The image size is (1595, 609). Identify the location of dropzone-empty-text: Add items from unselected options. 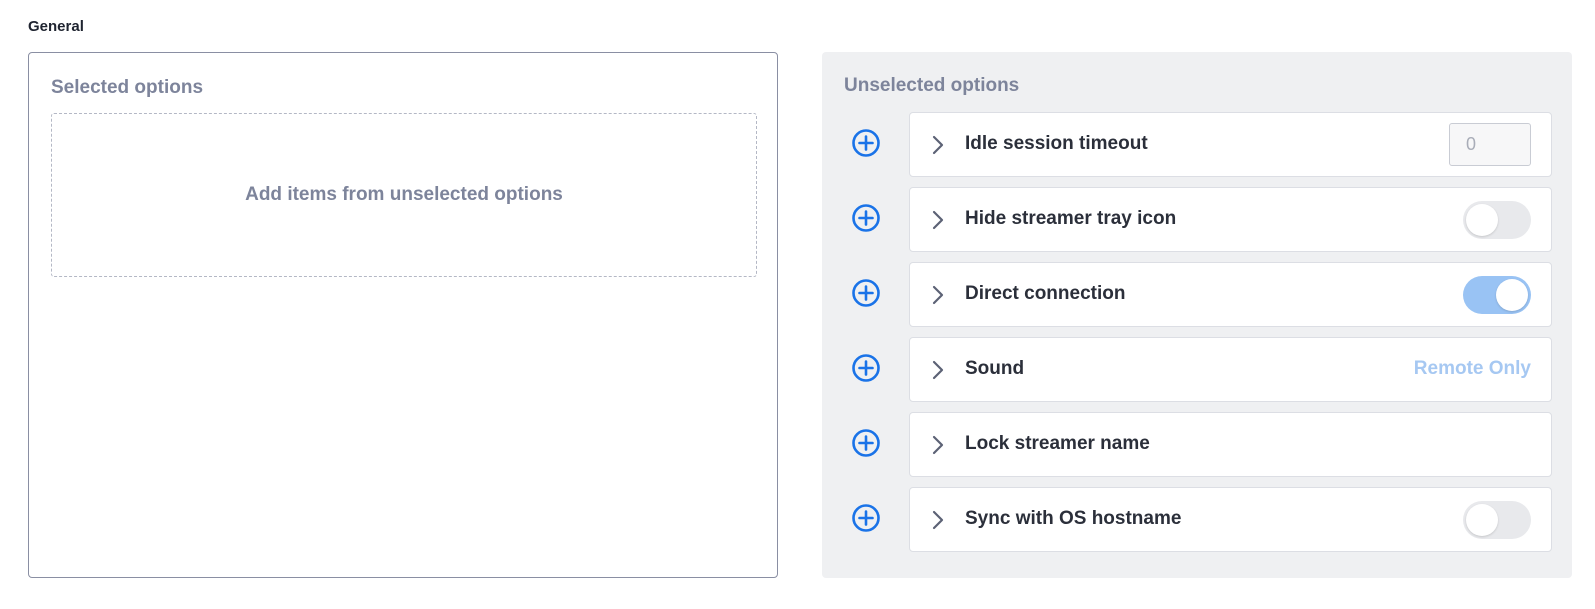
(404, 194).